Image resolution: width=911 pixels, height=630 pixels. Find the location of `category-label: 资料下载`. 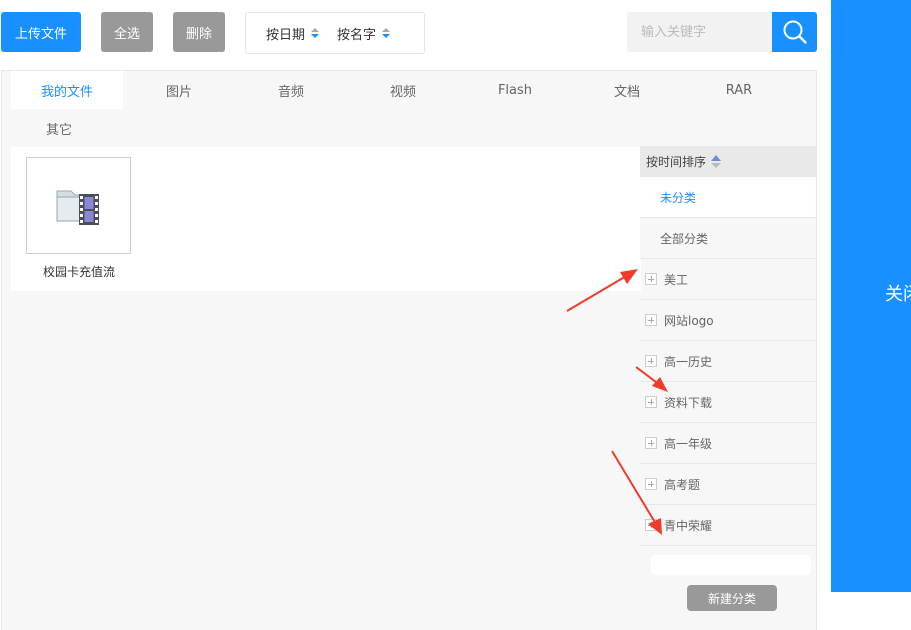

category-label: 资料下载 is located at coordinates (688, 402).